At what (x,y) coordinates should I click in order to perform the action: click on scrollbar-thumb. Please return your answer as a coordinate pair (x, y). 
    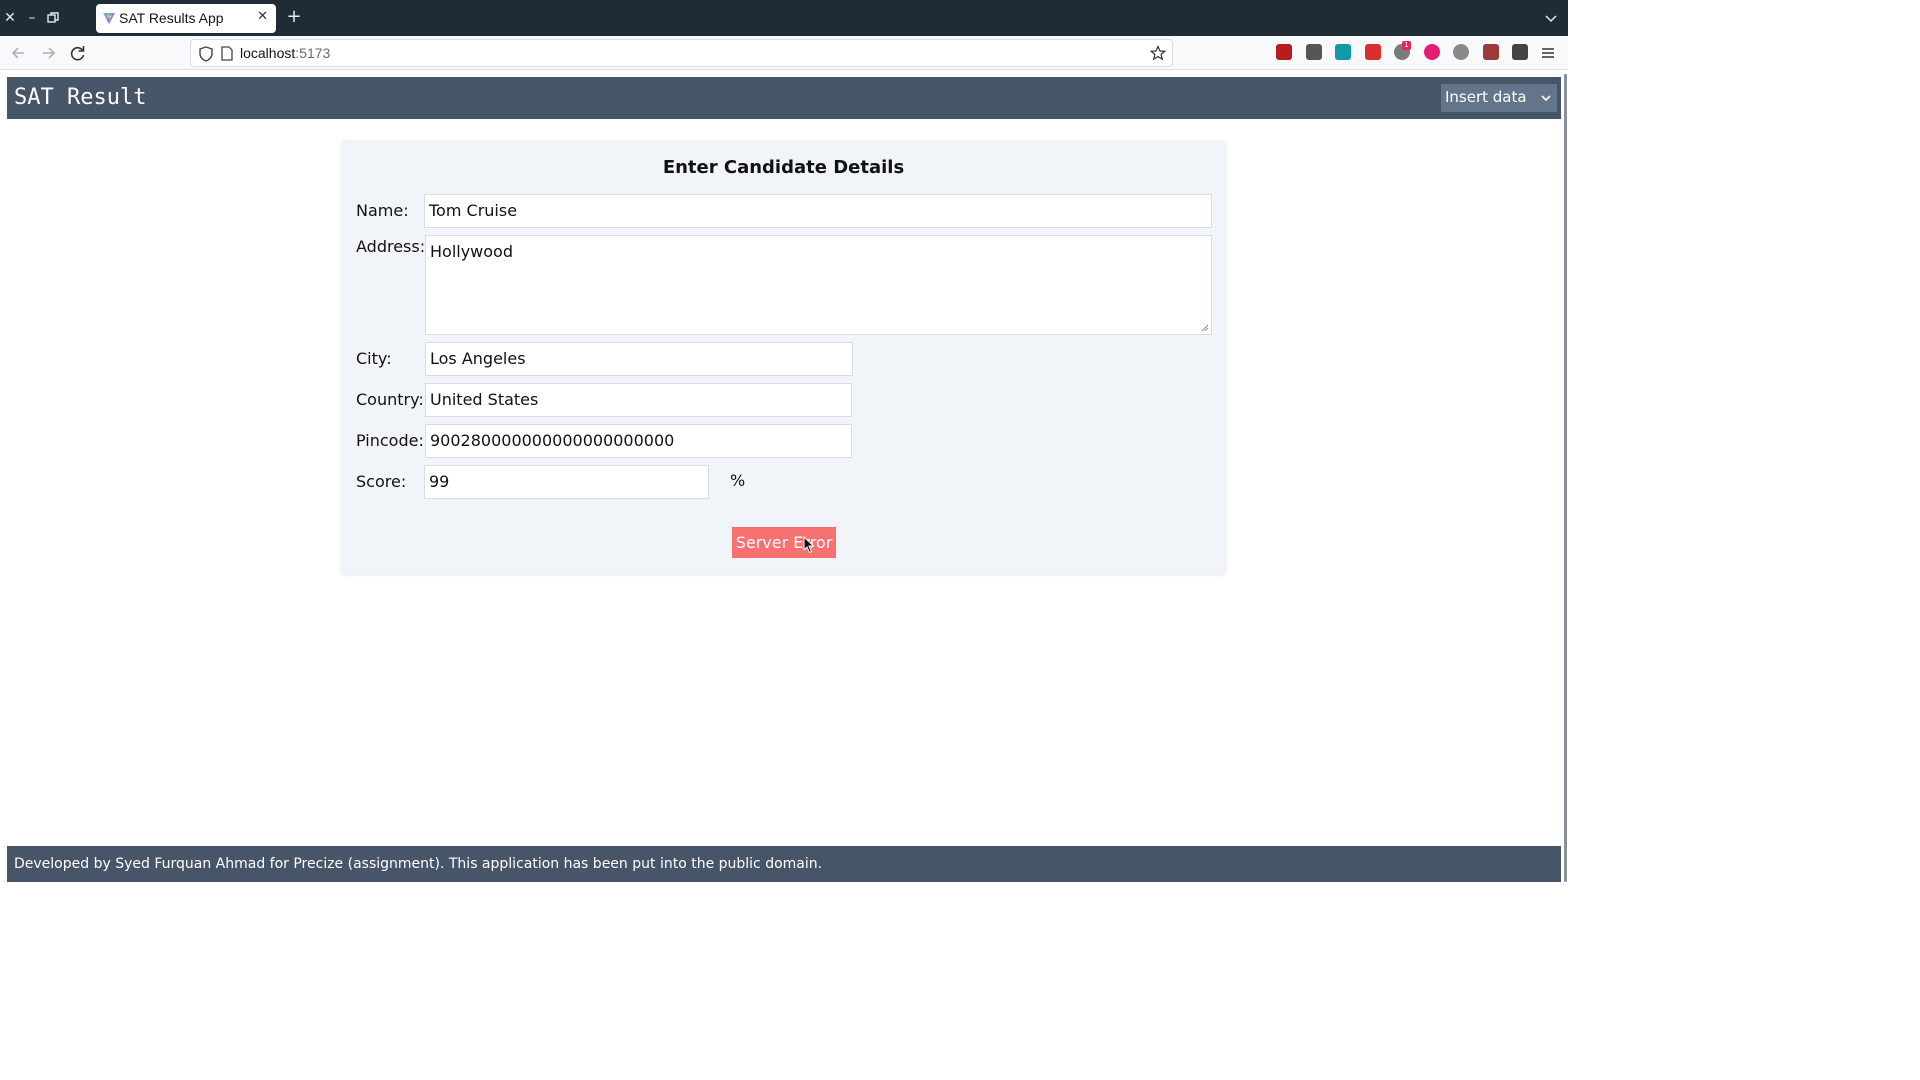
    Looking at the image, I should click on (1565, 478).